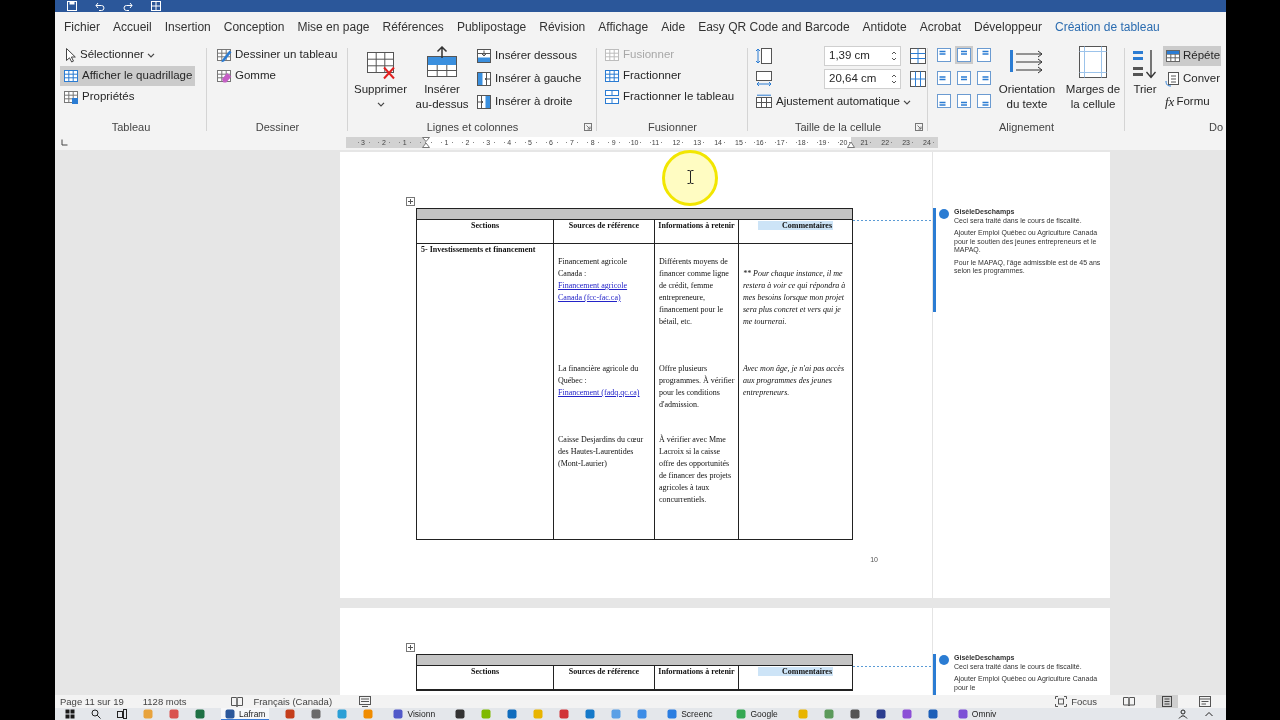  Describe the element at coordinates (245, 714) in the screenshot. I see `taskbar-app-button: Lafram` at that location.